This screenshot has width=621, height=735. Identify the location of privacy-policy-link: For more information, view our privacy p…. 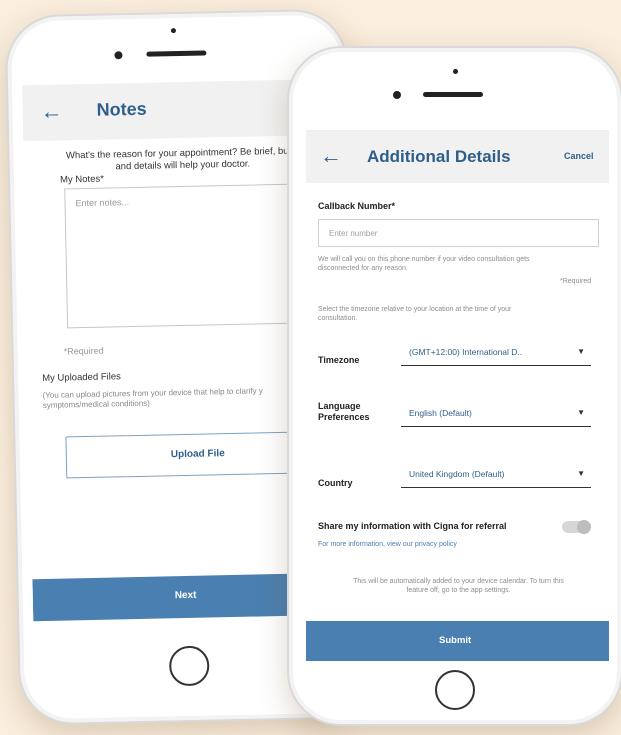
(387, 544).